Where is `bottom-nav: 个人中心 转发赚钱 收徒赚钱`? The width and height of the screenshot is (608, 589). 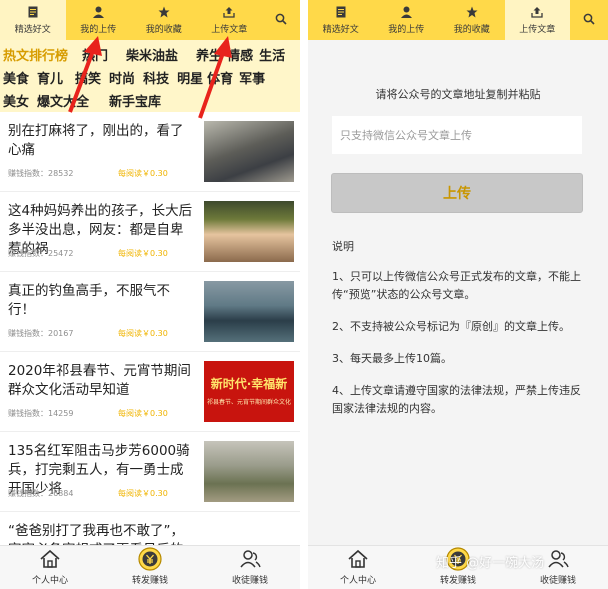 bottom-nav: 个人中心 转发赚钱 收徒赚钱 is located at coordinates (150, 567).